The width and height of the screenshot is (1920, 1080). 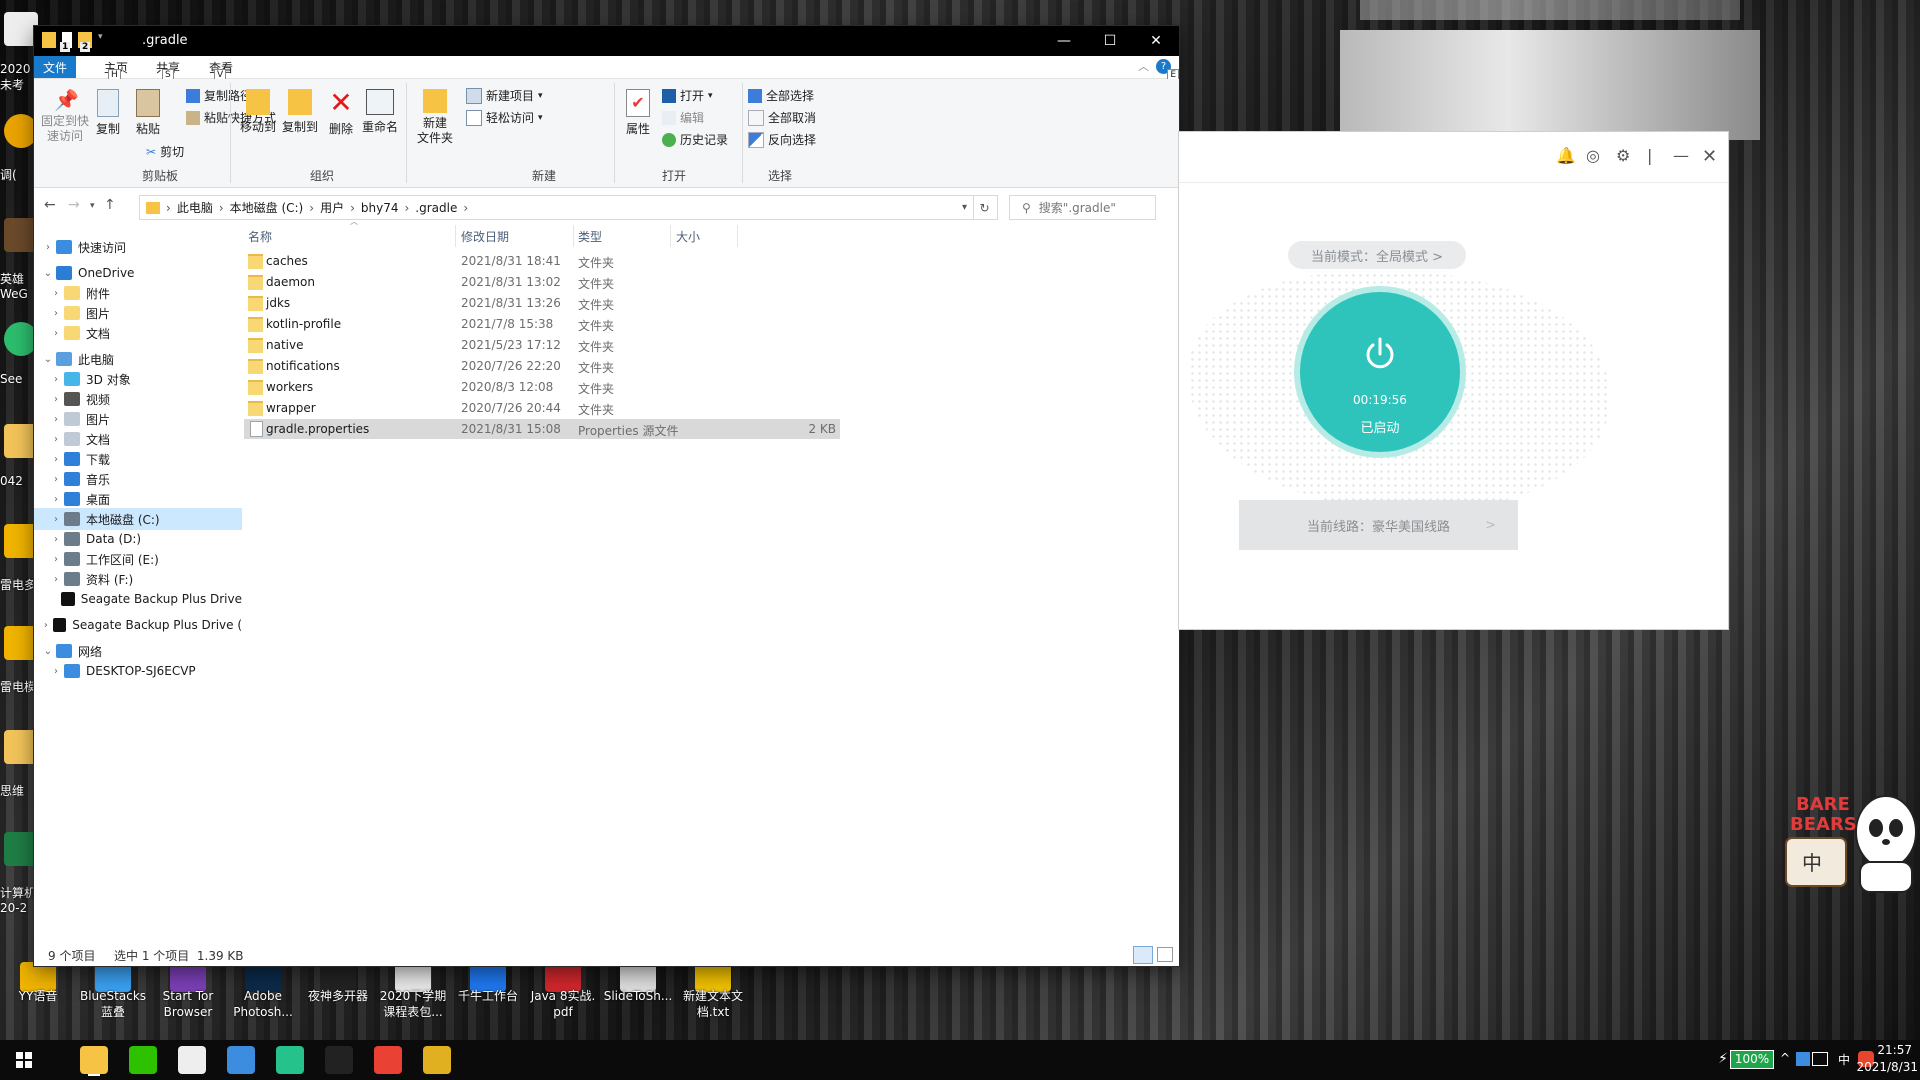 What do you see at coordinates (1377, 255) in the screenshot?
I see `mode-selector: 当前模式：全局模式 >` at bounding box center [1377, 255].